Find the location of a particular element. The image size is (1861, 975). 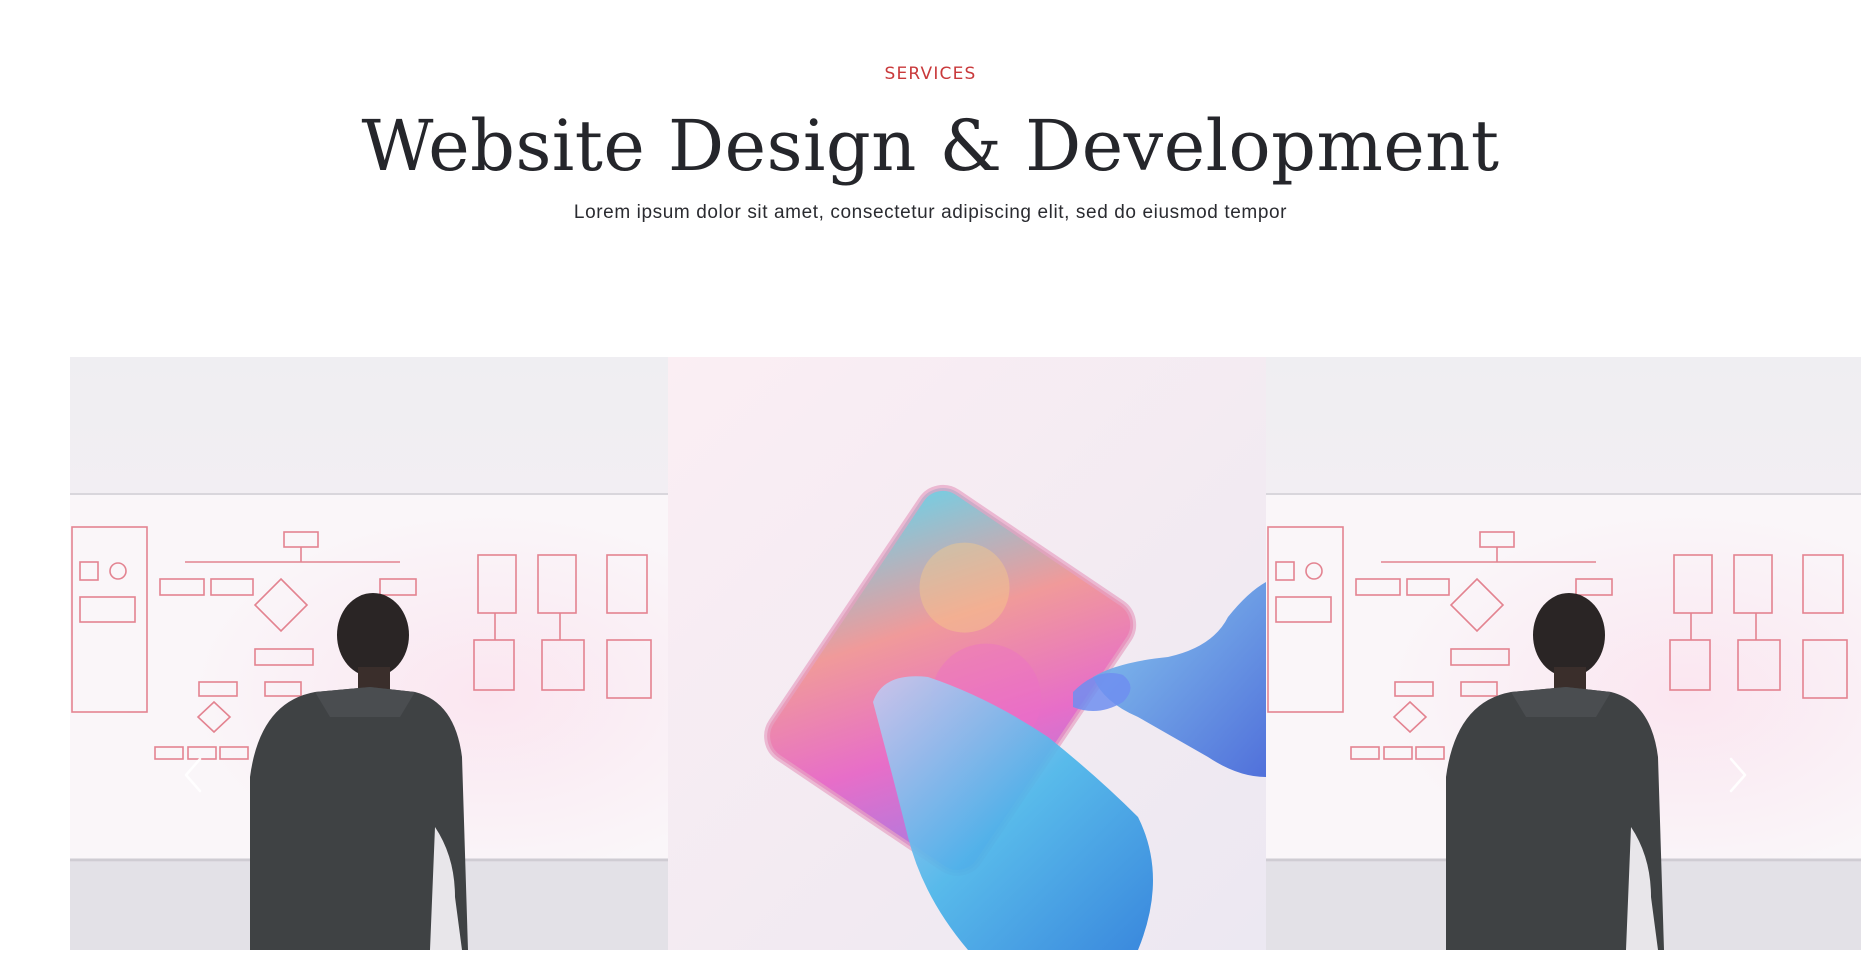

carousel-next-button is located at coordinates (1738, 775).